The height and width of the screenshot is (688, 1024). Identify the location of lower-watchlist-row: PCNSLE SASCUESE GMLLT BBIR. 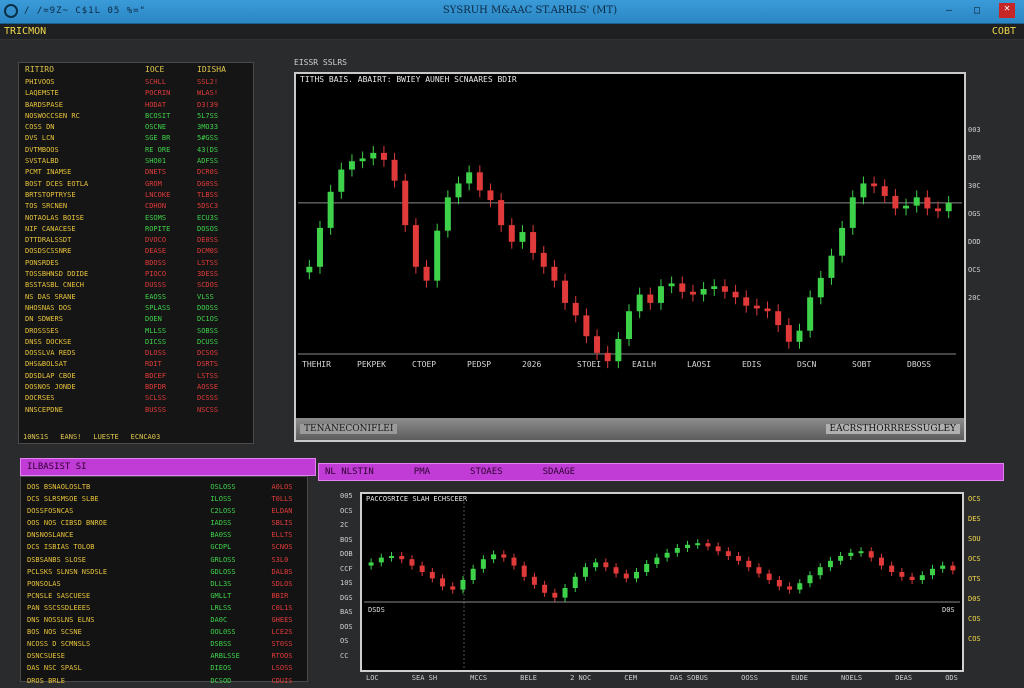
(164, 596).